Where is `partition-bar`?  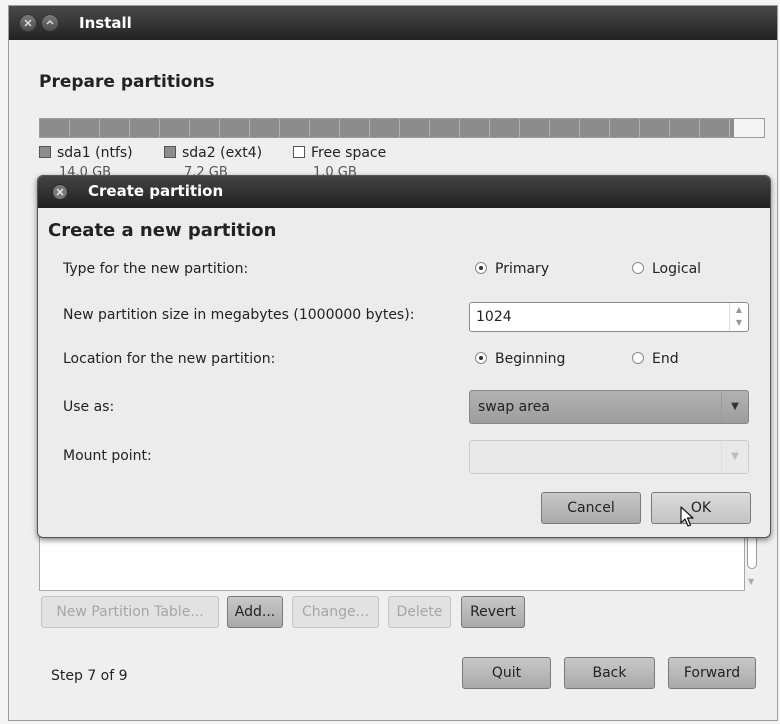
partition-bar is located at coordinates (402, 128).